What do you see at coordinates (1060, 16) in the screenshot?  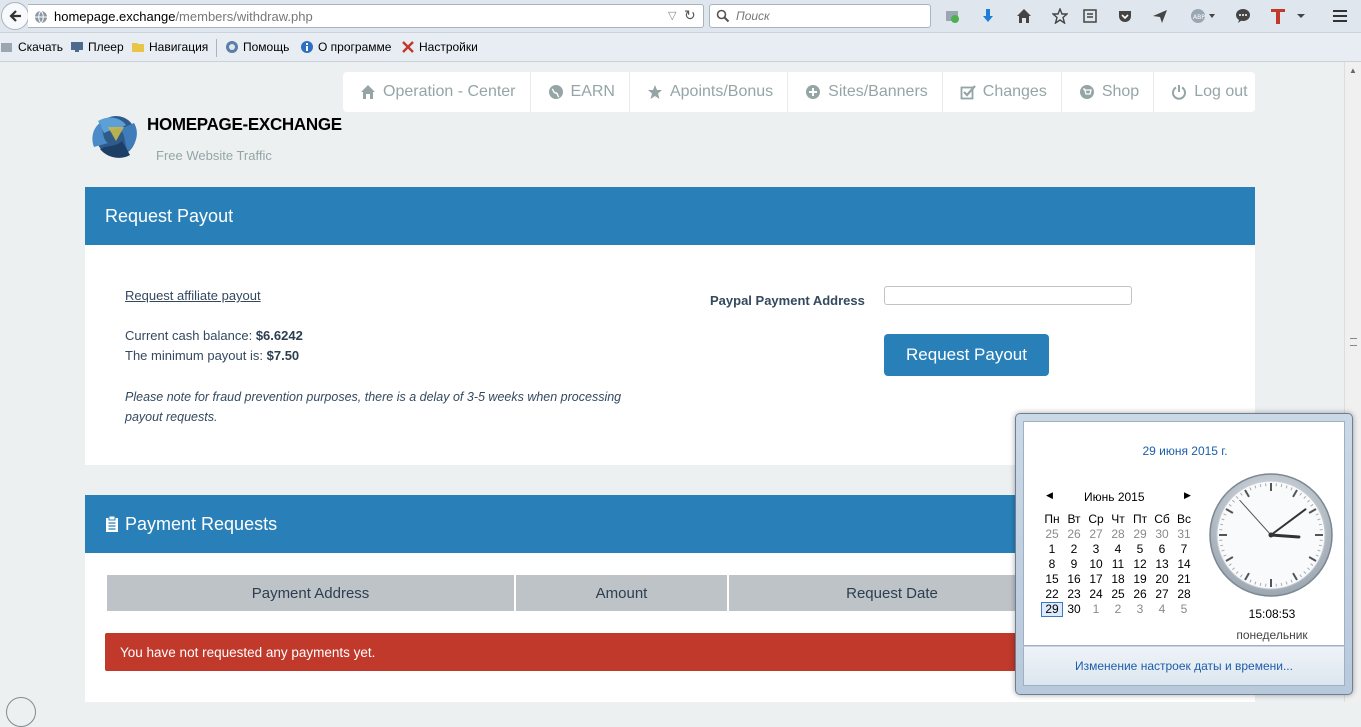 I see `bookmark-star-icon` at bounding box center [1060, 16].